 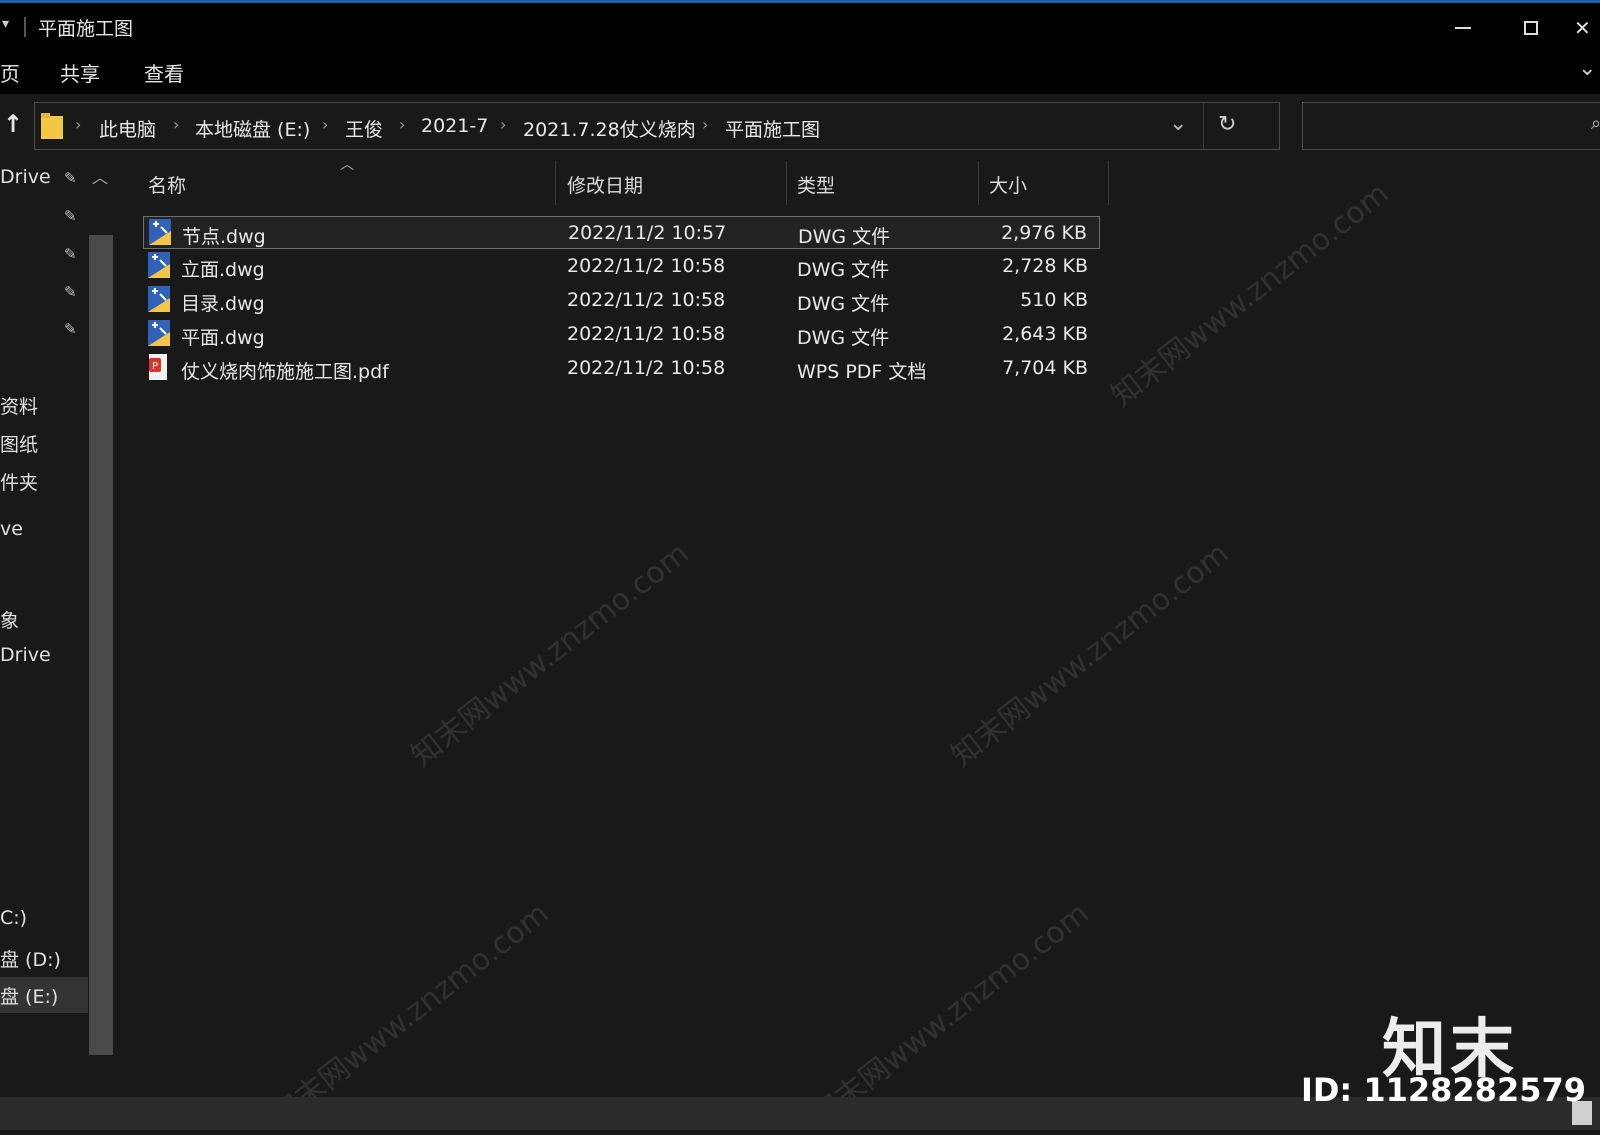 What do you see at coordinates (19, 443) in the screenshot?
I see `nav-item-drawings: 图纸` at bounding box center [19, 443].